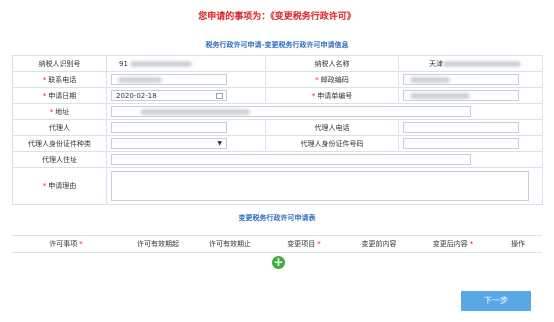 This screenshot has width=554, height=322. I want to click on taxpayer-id-label: 纳税人识别号, so click(59, 63).